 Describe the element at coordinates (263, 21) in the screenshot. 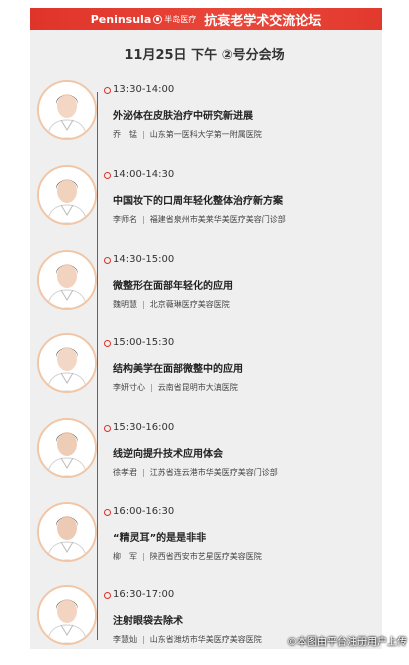

I see `forum-title: 抗衰老学术交流论坛` at that location.